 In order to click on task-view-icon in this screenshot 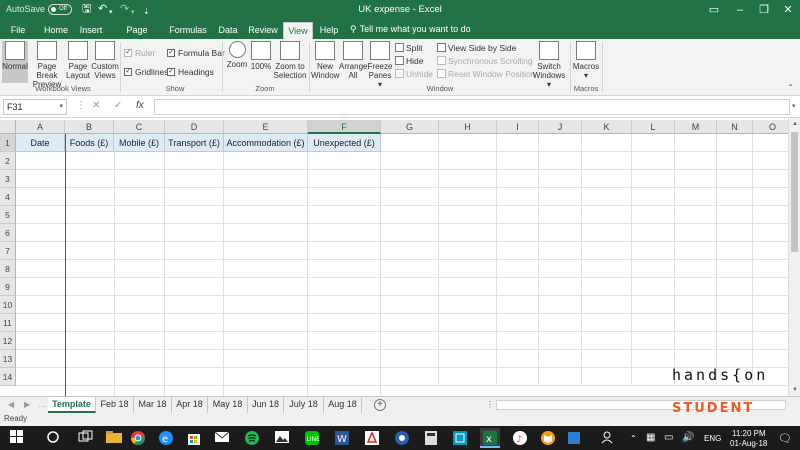, I will do `click(86, 438)`.